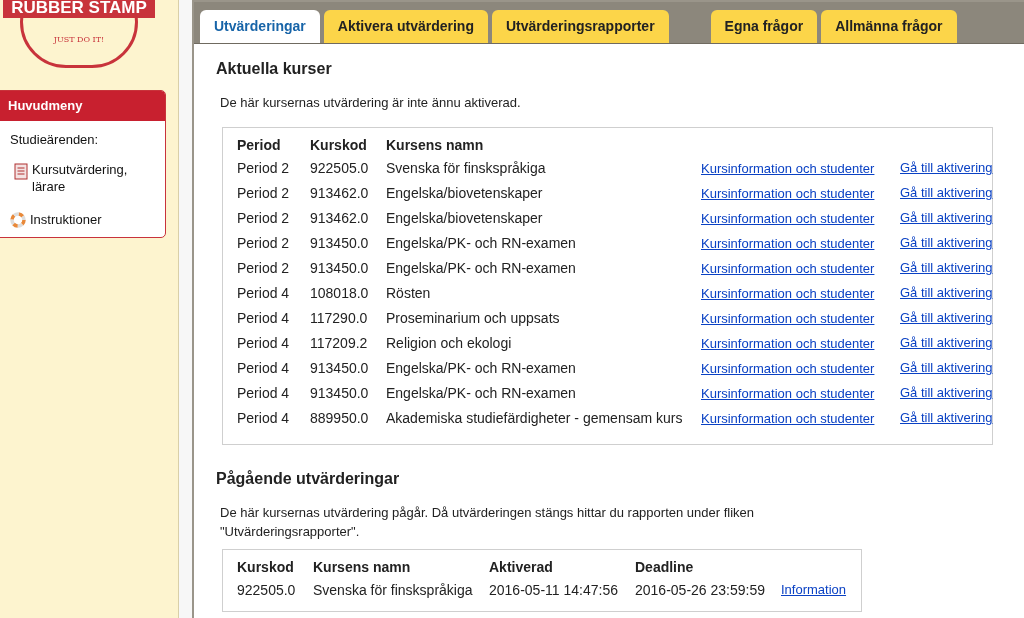 This screenshot has height=618, width=1024. Describe the element at coordinates (339, 318) in the screenshot. I see `table-cell-text: 117290.0` at that location.